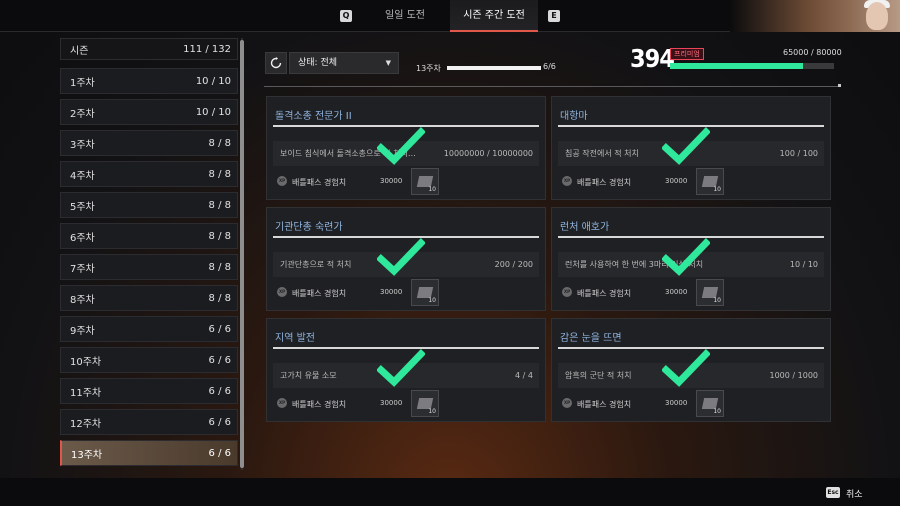 The height and width of the screenshot is (506, 900). What do you see at coordinates (554, 16) in the screenshot?
I see `next-tab-key: E` at bounding box center [554, 16].